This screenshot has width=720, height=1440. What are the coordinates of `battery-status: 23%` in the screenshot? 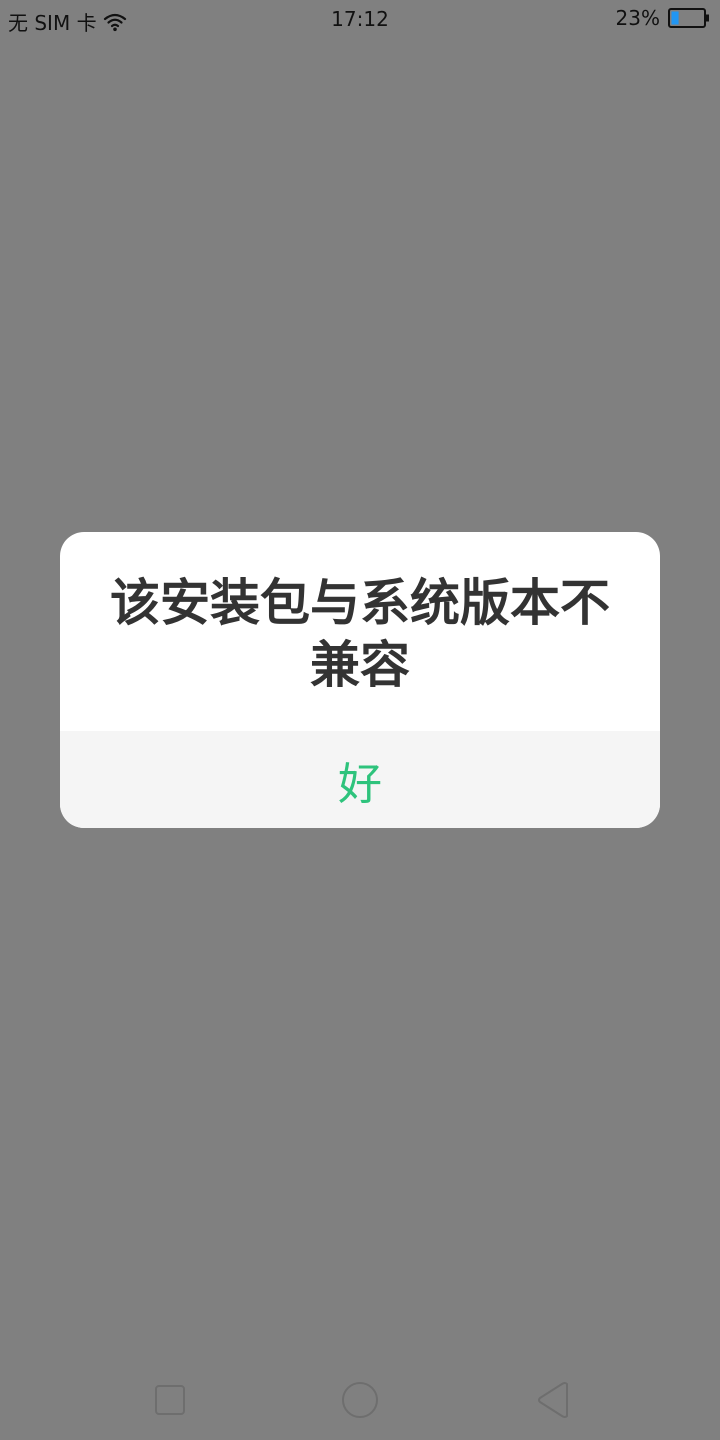 It's located at (663, 18).